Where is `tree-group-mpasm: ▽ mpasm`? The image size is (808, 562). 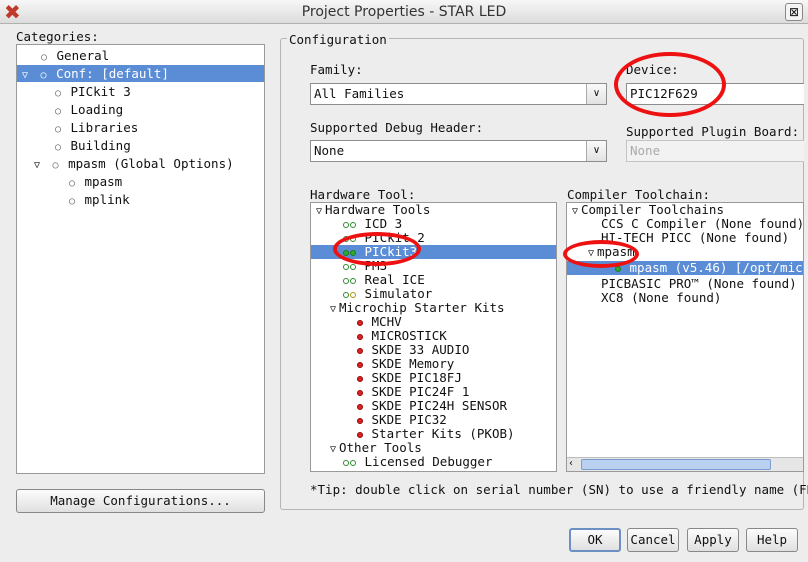
tree-group-mpasm: ▽ mpasm is located at coordinates (610, 253).